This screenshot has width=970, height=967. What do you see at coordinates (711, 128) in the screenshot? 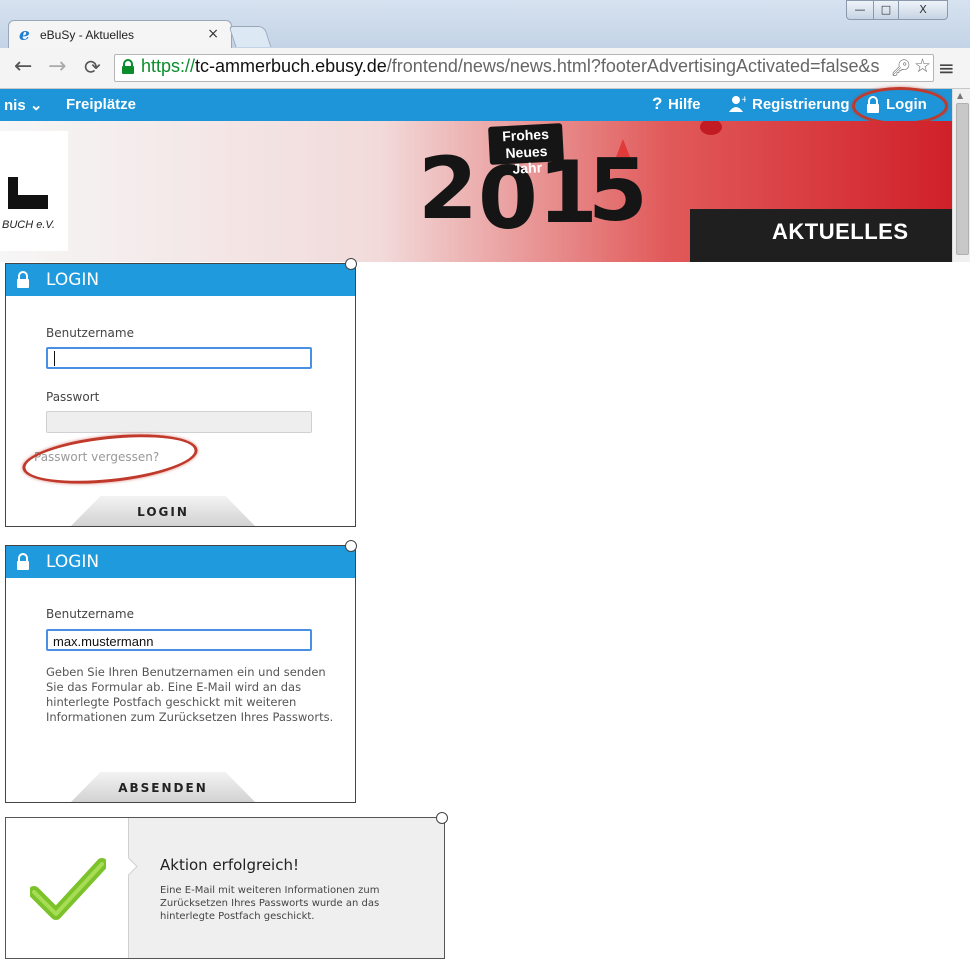
I see `balloon-icon` at bounding box center [711, 128].